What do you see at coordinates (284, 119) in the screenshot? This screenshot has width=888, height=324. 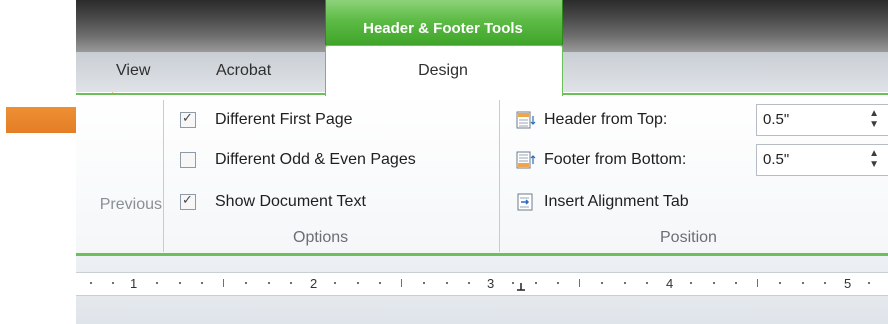 I see `different-first-page-label: Different First Page` at bounding box center [284, 119].